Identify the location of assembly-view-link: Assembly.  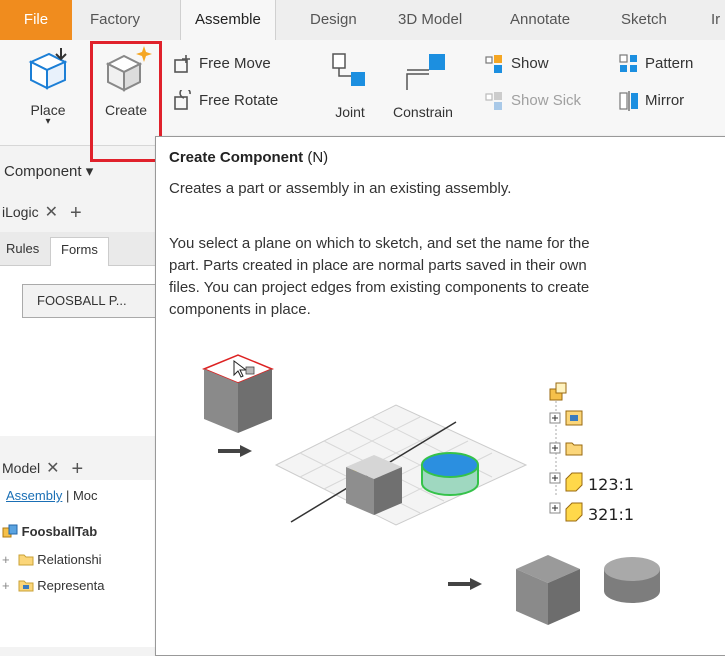
(34, 495).